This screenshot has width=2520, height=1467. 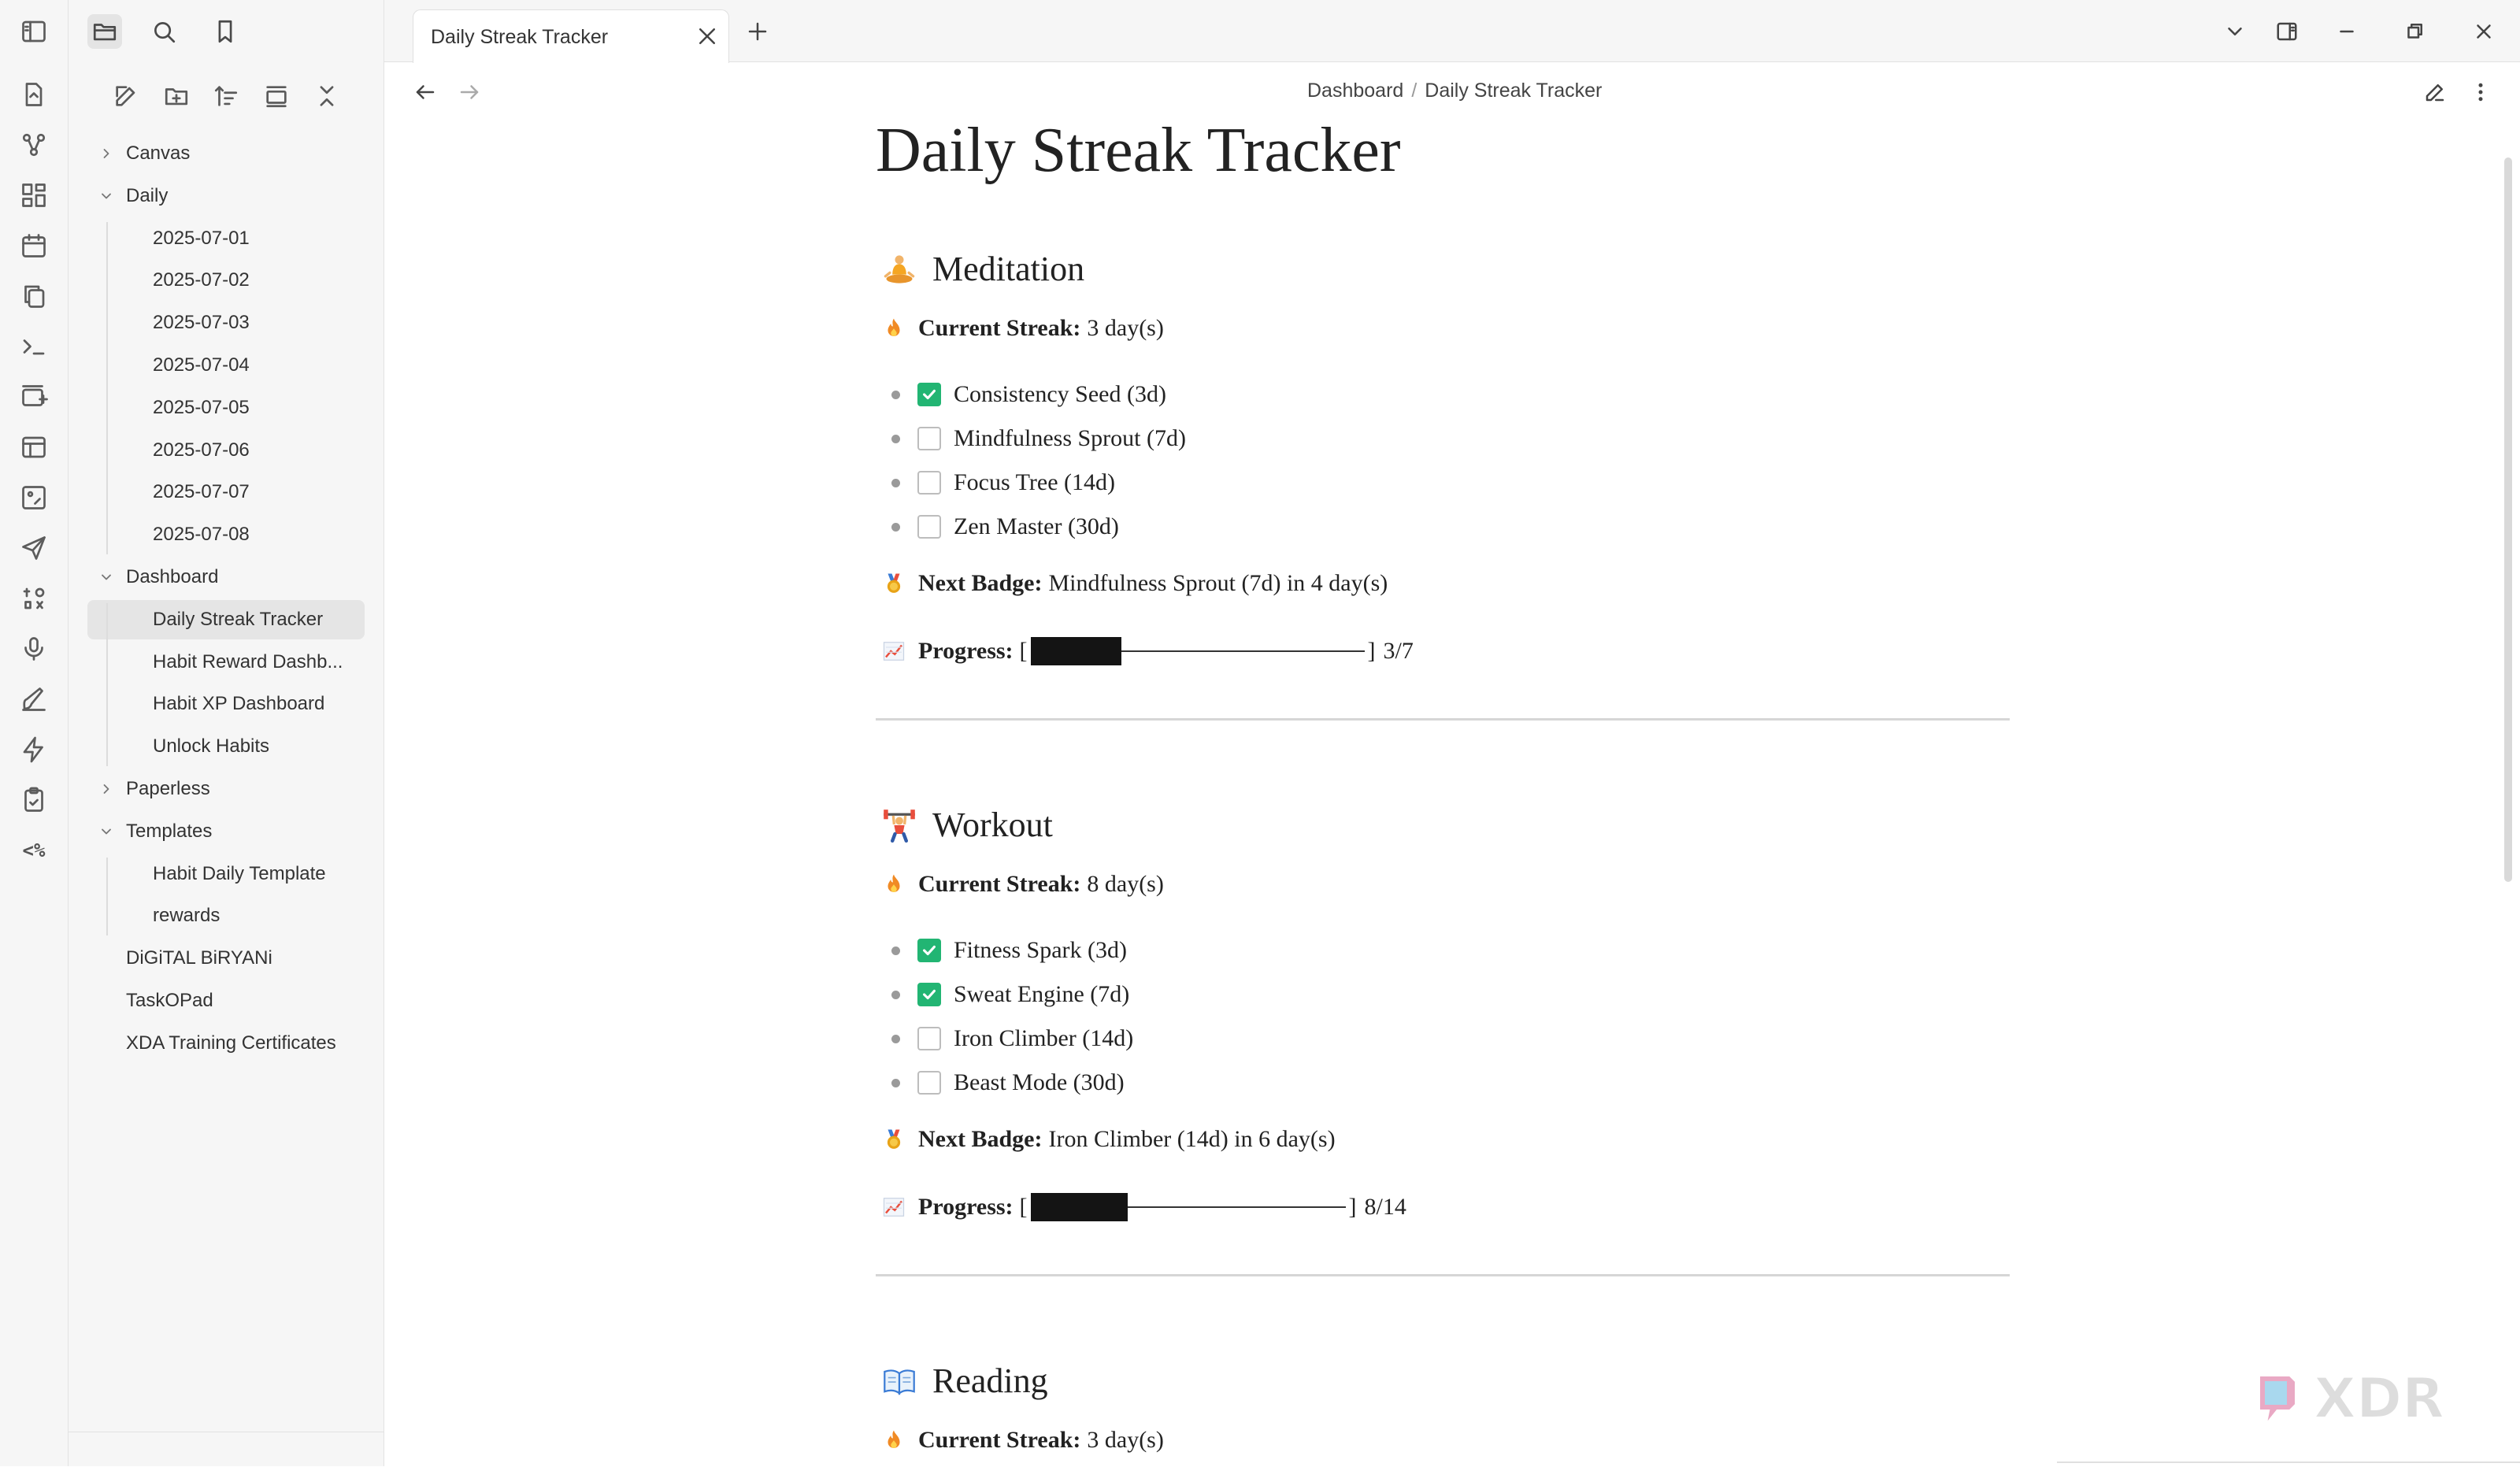 I want to click on close-tab-icon, so click(x=707, y=36).